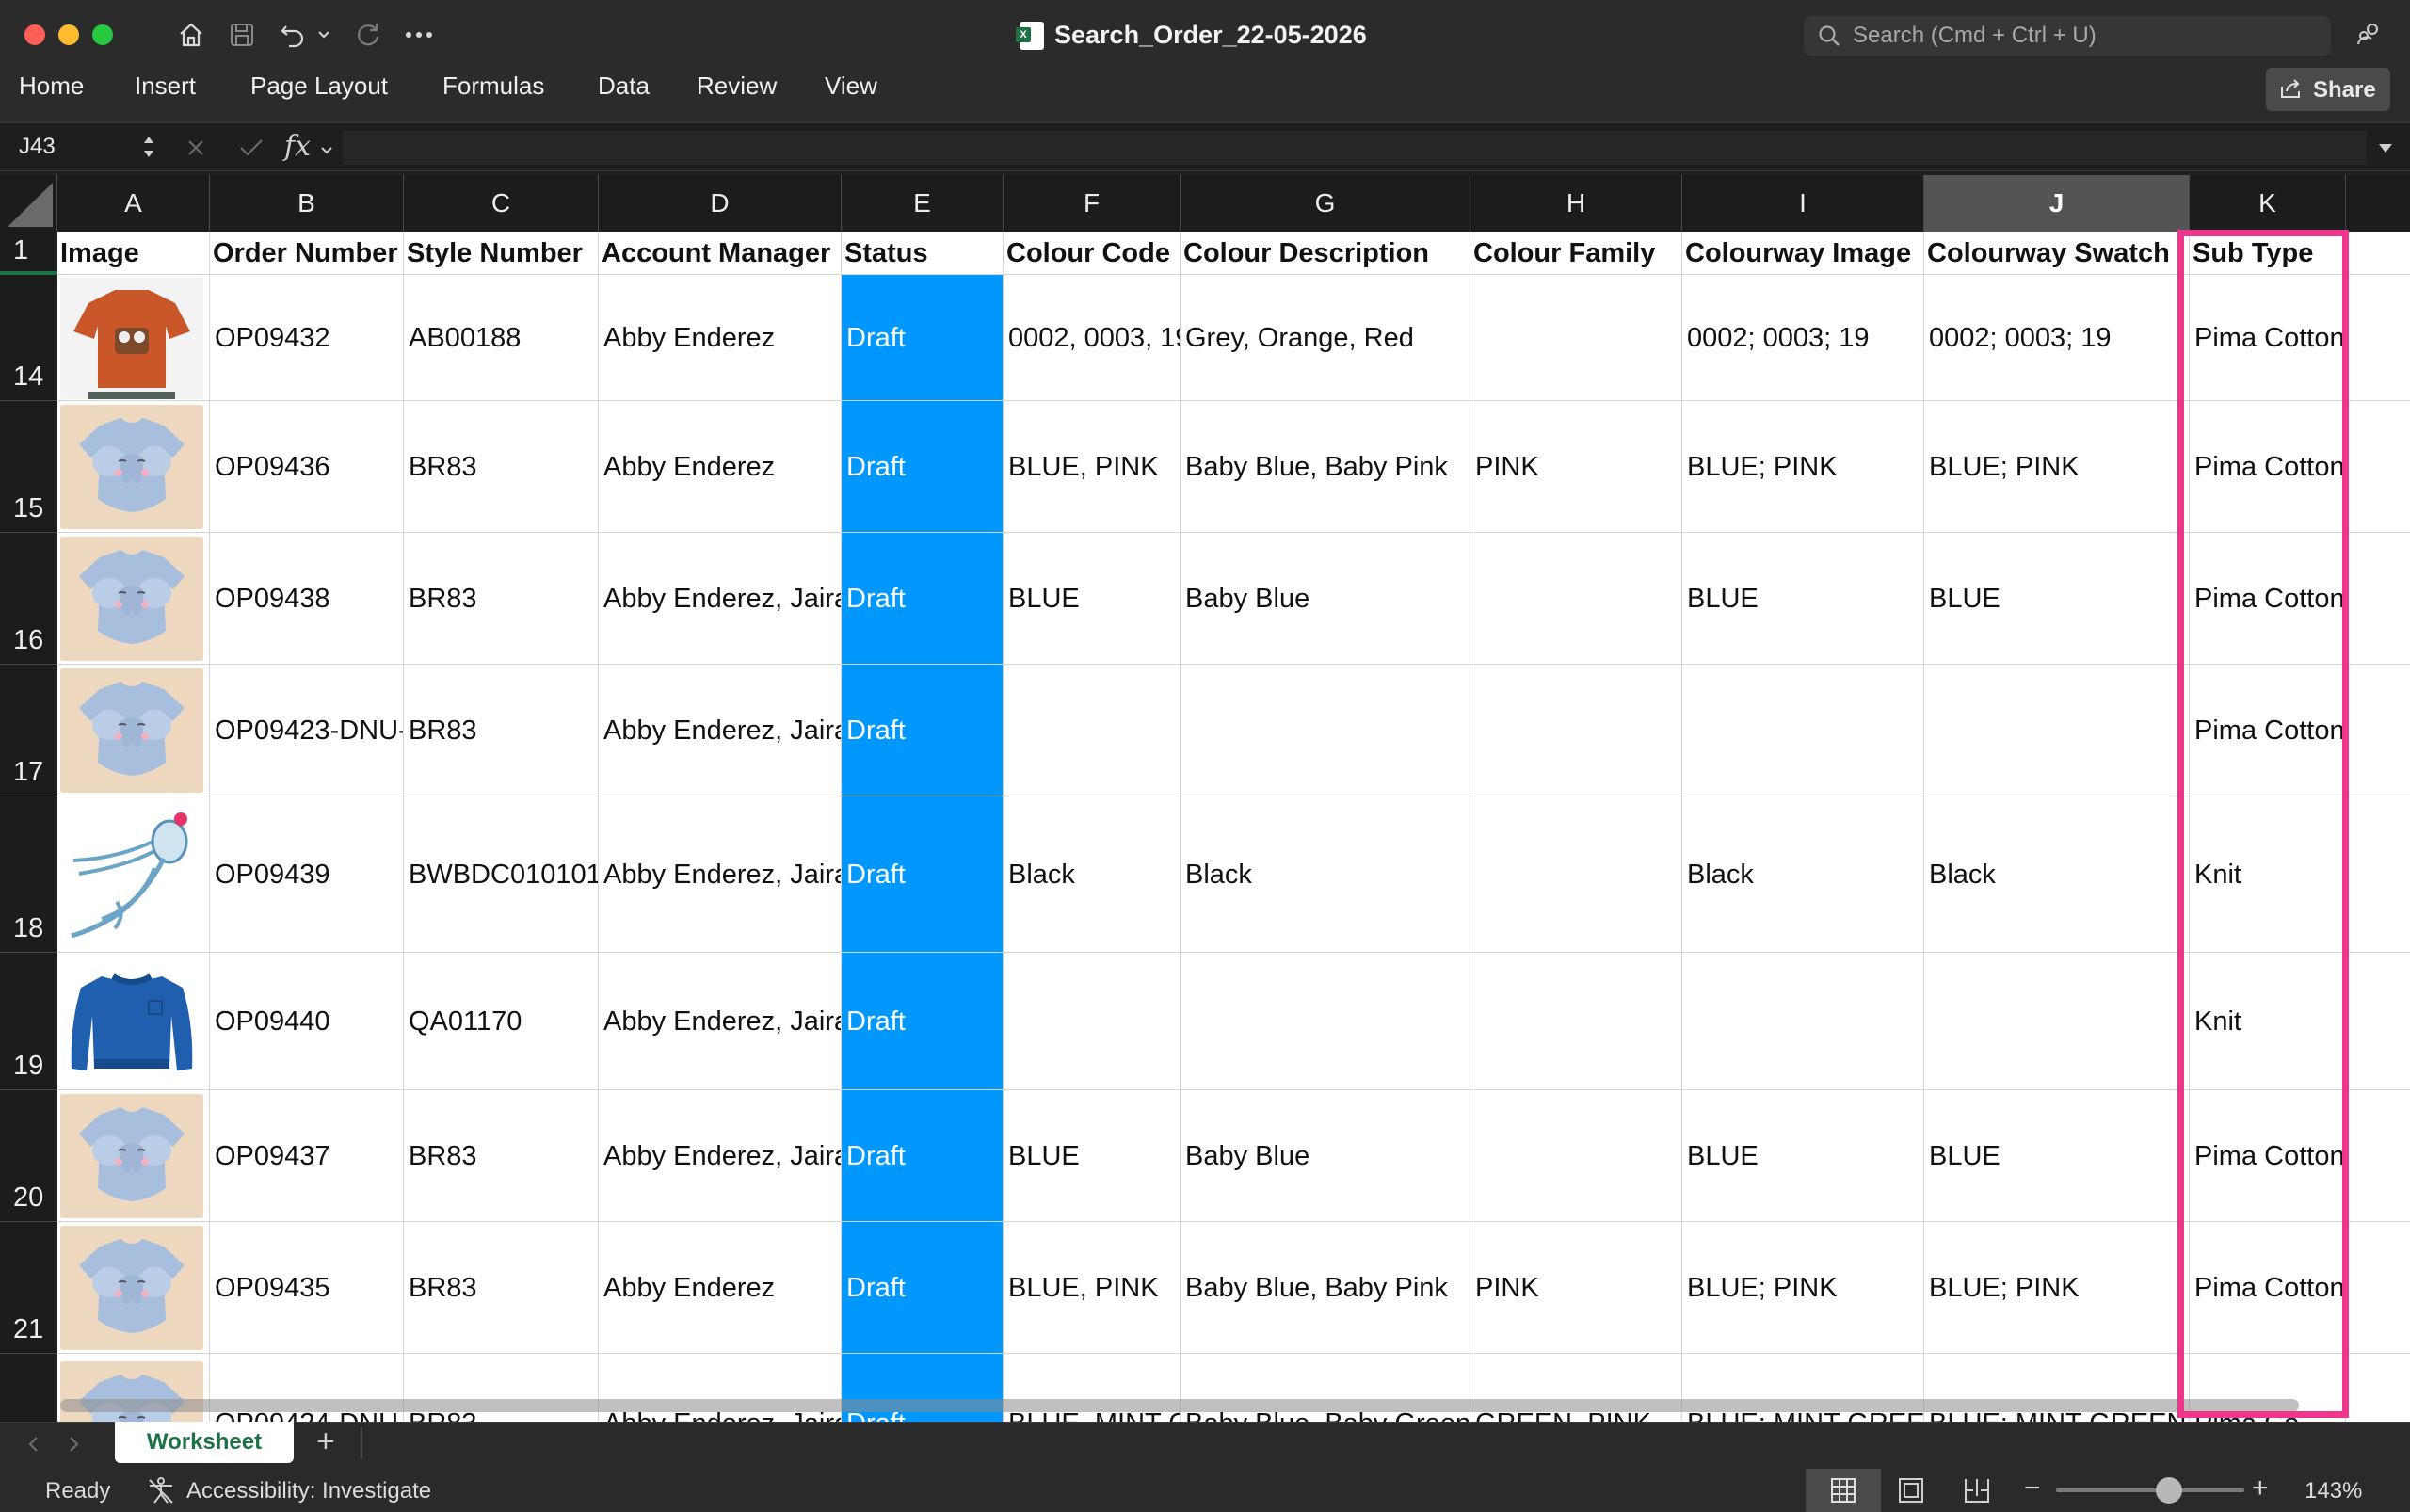 The height and width of the screenshot is (1512, 2410). Describe the element at coordinates (2057, 1021) in the screenshot. I see `cell-j` at that location.